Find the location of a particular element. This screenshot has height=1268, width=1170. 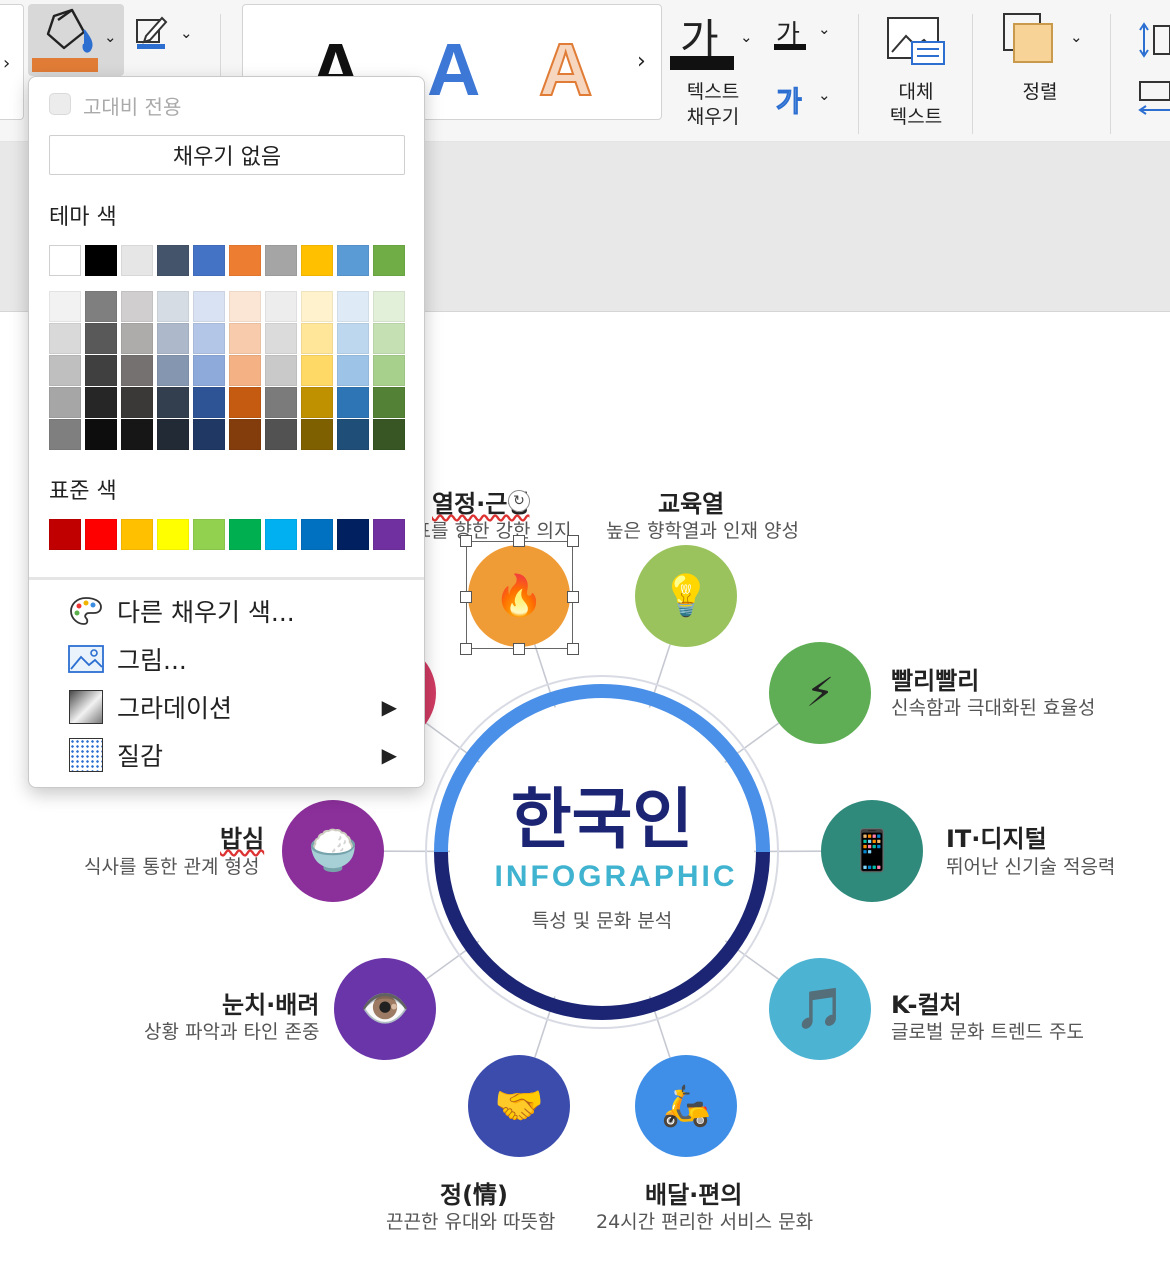

wordart-style-blue: A is located at coordinates (453, 69).